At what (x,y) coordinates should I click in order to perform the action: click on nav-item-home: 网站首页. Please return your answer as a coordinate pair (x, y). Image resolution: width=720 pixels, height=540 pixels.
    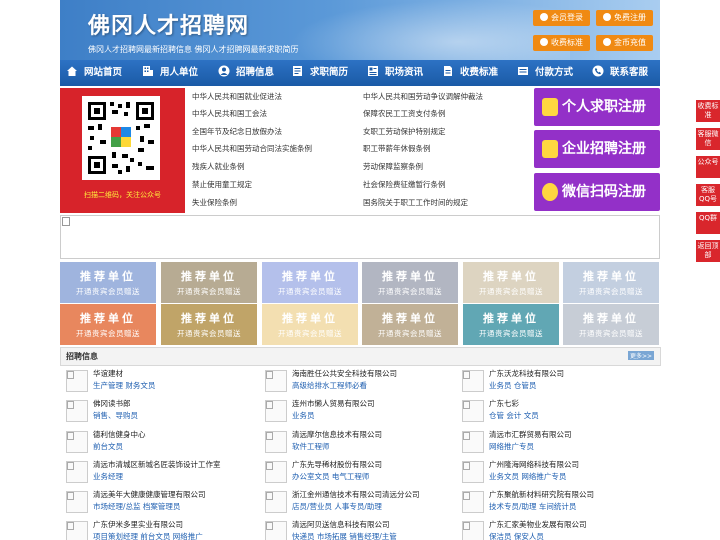
    Looking at the image, I should click on (94, 73).